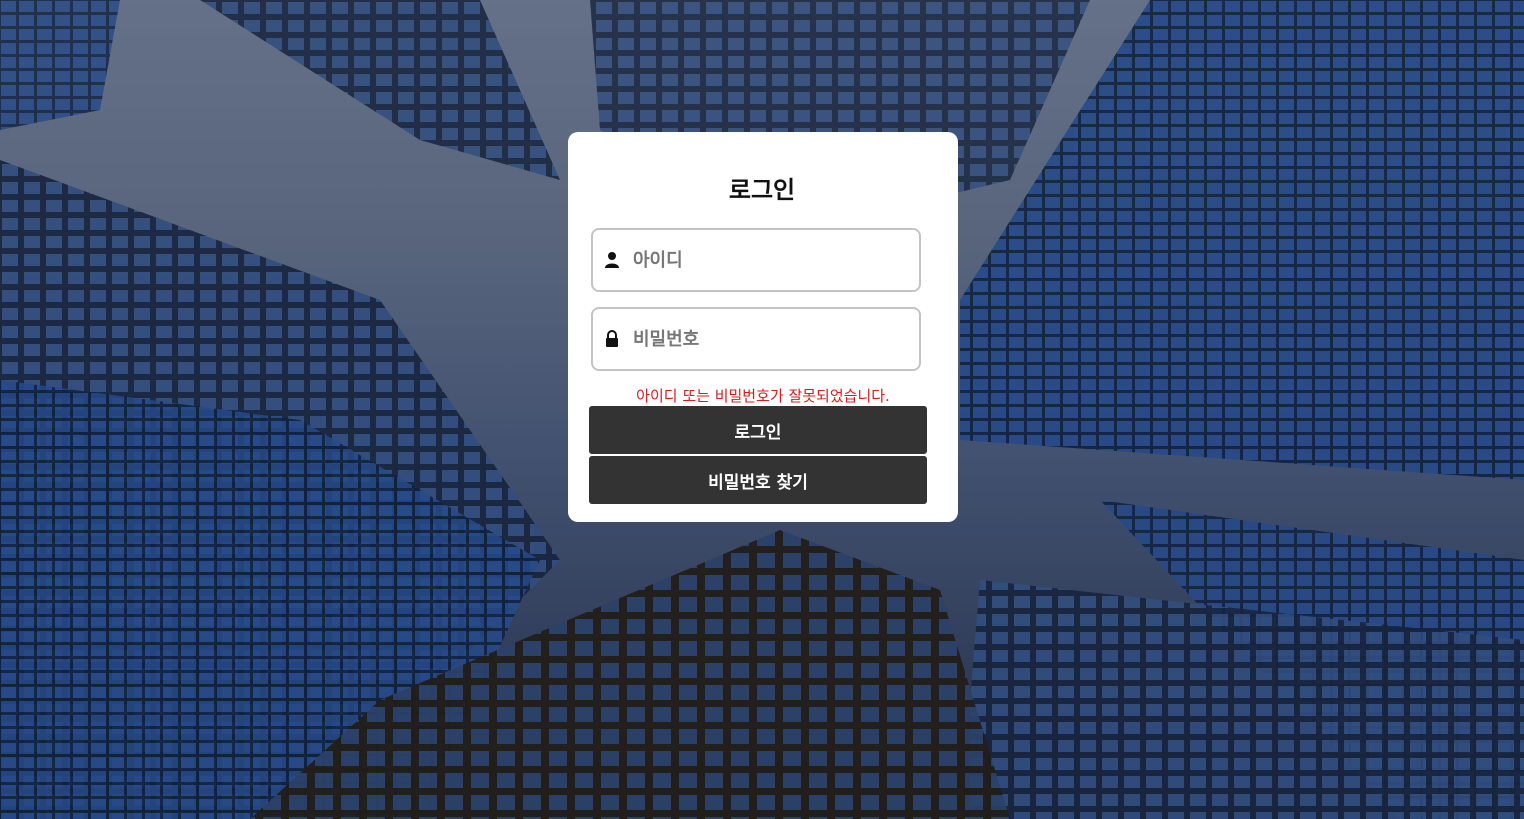  What do you see at coordinates (762, 190) in the screenshot?
I see `page-title: 로그인` at bounding box center [762, 190].